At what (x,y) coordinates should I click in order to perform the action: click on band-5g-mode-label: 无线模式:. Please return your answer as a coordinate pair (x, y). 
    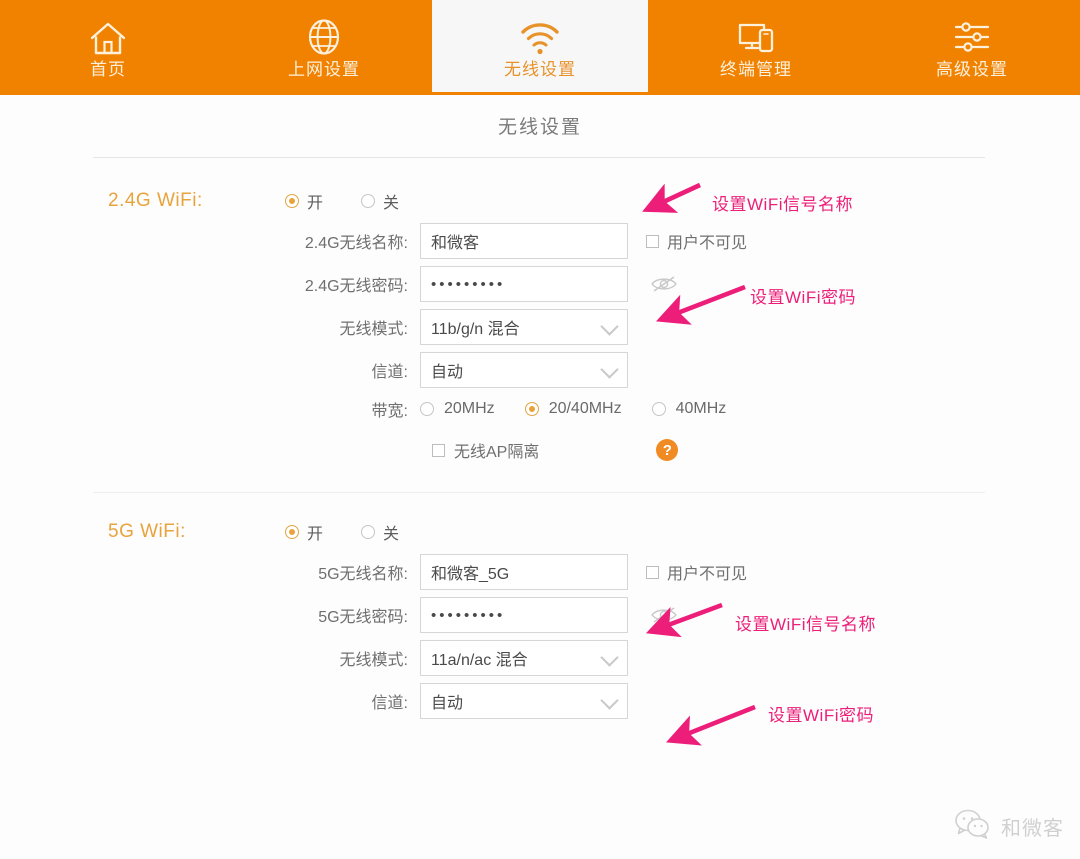
    Looking at the image, I should click on (373, 660).